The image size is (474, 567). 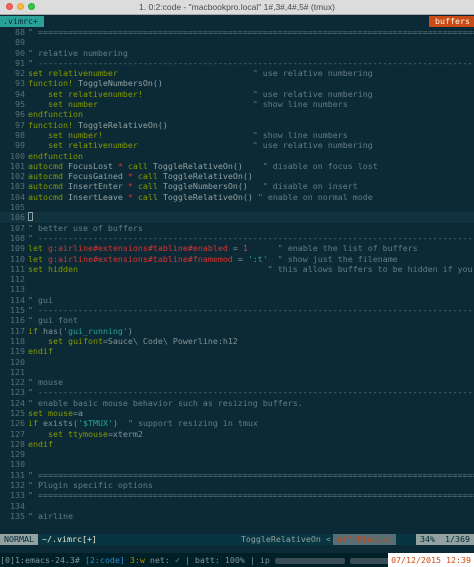 What do you see at coordinates (237, 516) in the screenshot?
I see `editor-line: 135 " airline` at bounding box center [237, 516].